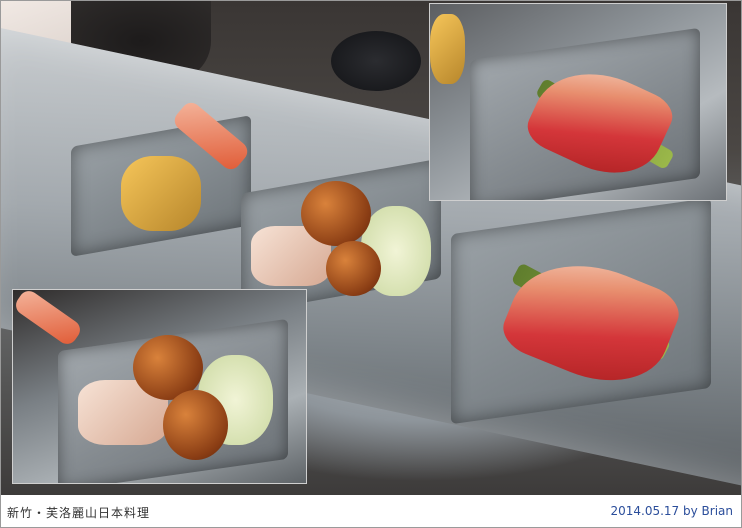  What do you see at coordinates (371, 511) in the screenshot?
I see `caption-bar: 新竹・芙洛麗山日本料理 2014.05.17 by Brian` at bounding box center [371, 511].